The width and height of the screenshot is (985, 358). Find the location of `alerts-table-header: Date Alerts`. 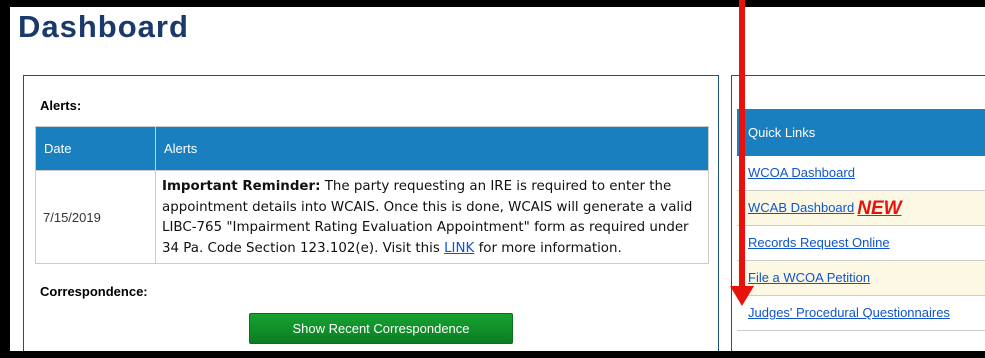

alerts-table-header: Date Alerts is located at coordinates (372, 148).